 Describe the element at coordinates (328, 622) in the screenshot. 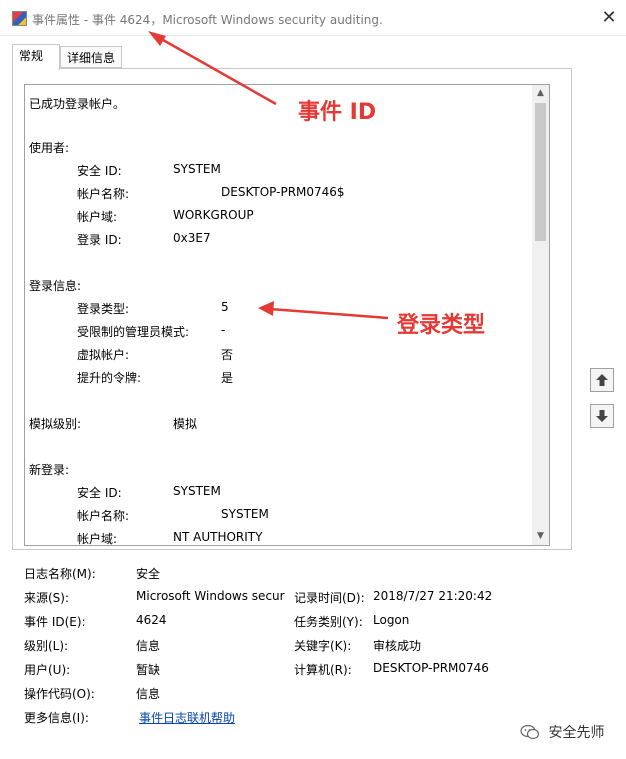

I see `task-category-label: 任务类别(Y):` at that location.